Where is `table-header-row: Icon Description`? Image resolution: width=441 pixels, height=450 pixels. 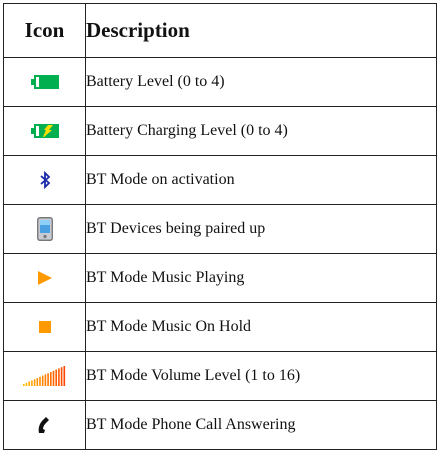 table-header-row: Icon Description is located at coordinates (220, 30).